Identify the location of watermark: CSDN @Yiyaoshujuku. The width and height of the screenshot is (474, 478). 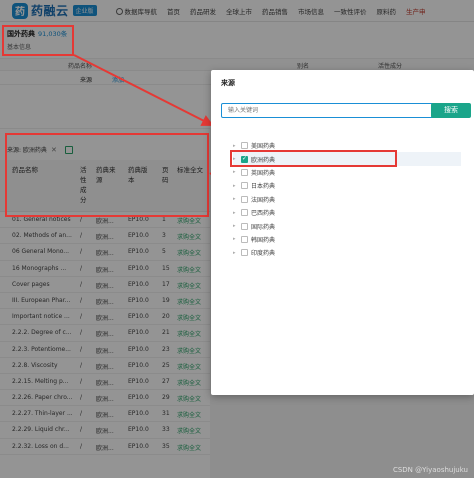
(430, 470).